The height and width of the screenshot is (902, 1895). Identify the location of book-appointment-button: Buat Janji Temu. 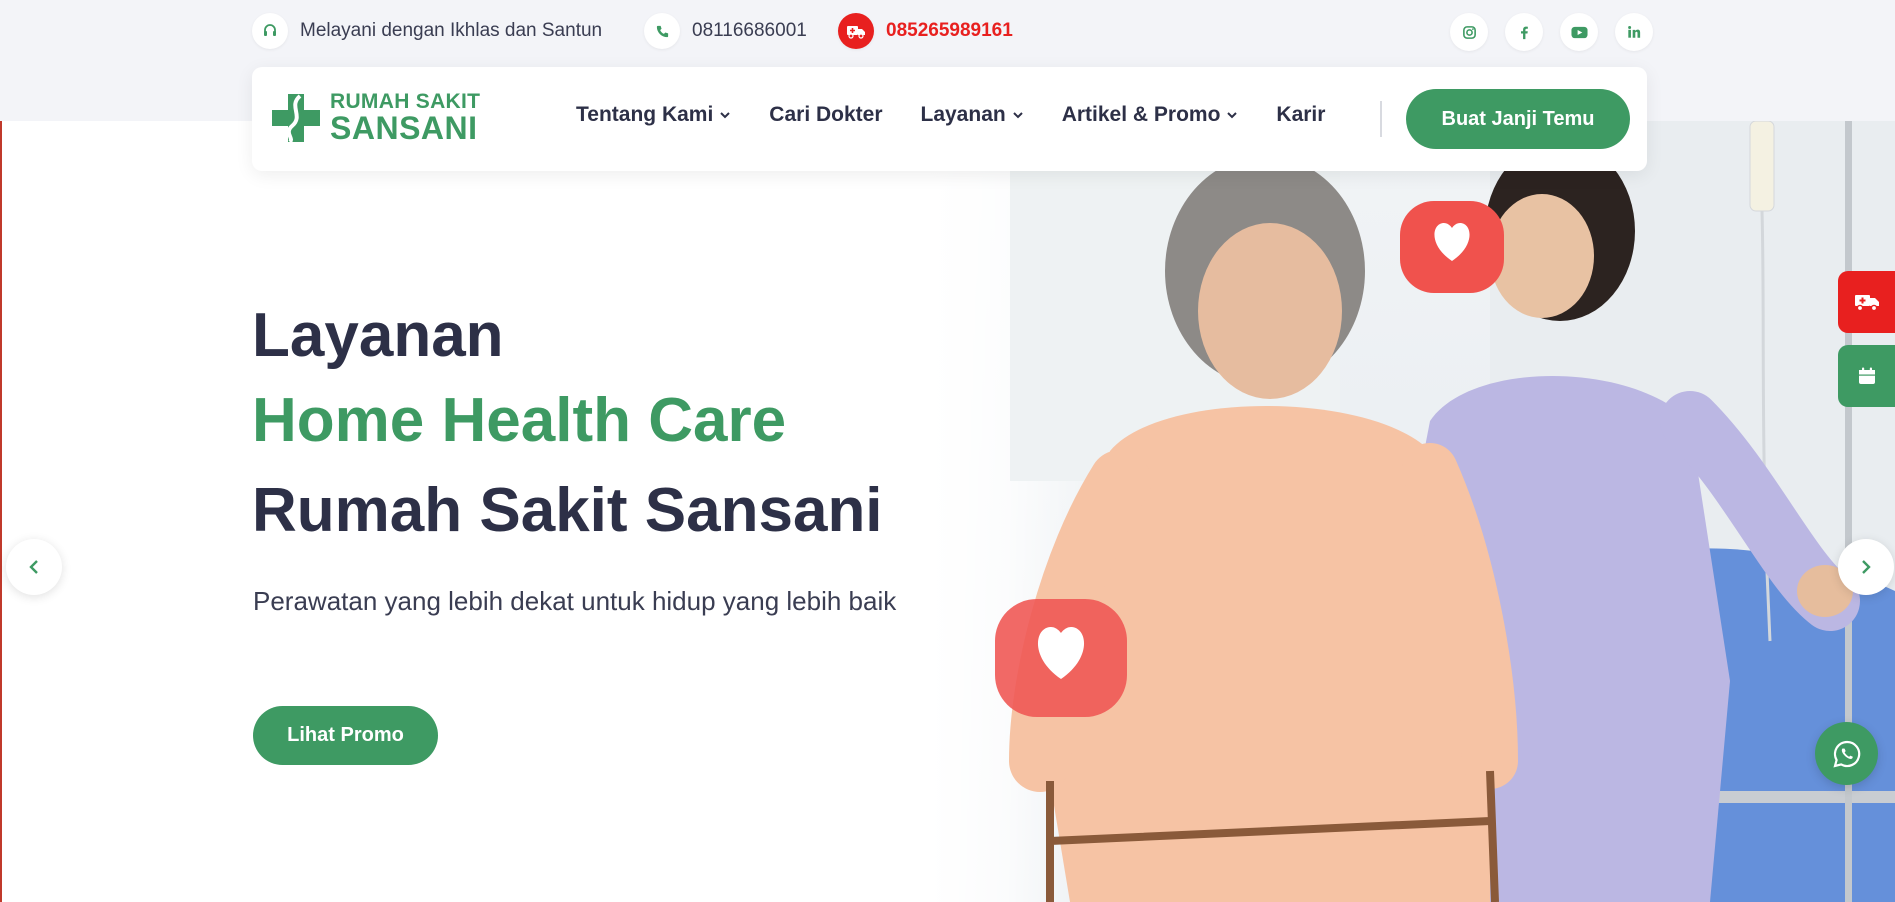
(1518, 119).